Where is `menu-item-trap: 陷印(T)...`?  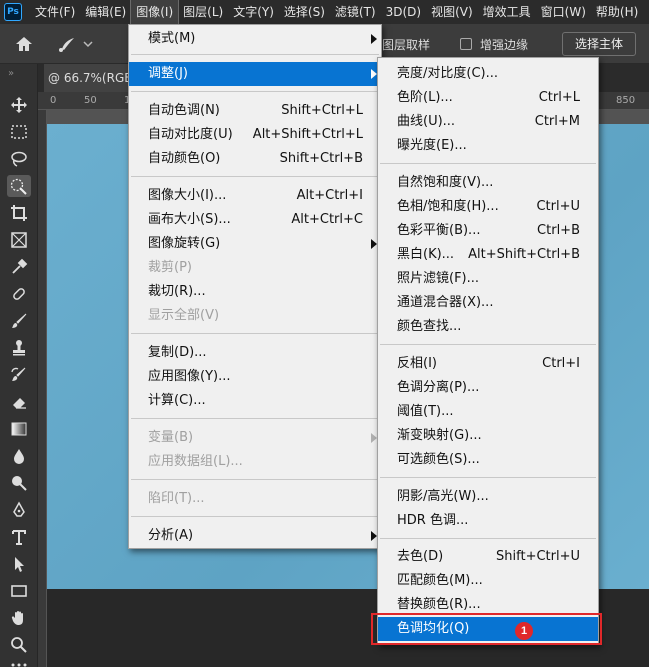 menu-item-trap: 陷印(T)... is located at coordinates (176, 498).